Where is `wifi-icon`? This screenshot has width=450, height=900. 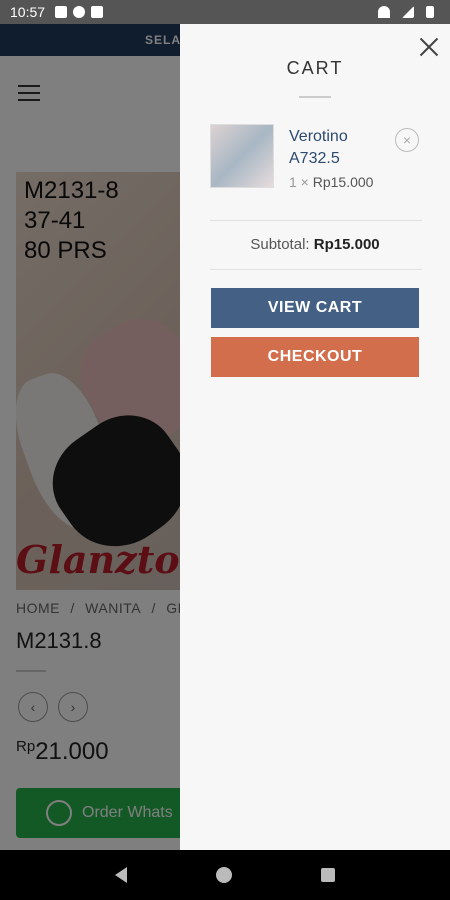
wifi-icon is located at coordinates (384, 12).